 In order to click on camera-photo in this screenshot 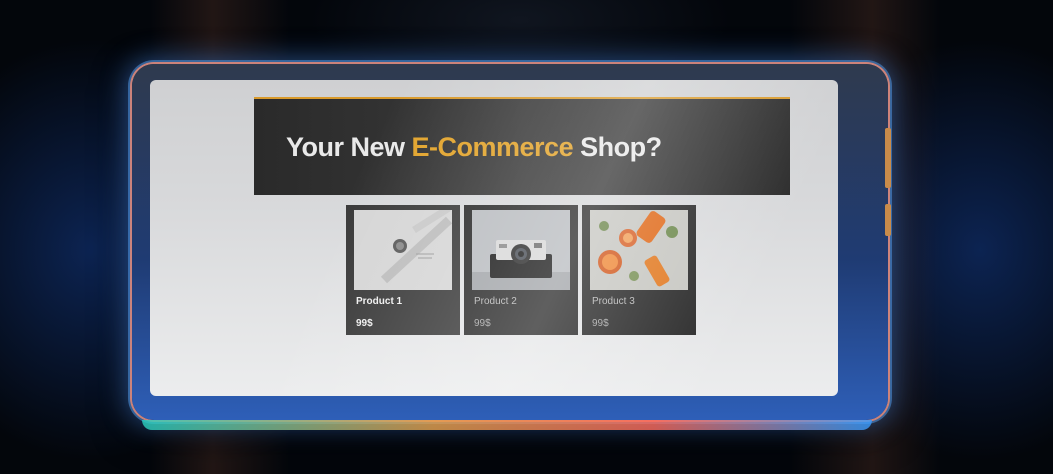, I will do `click(521, 250)`.